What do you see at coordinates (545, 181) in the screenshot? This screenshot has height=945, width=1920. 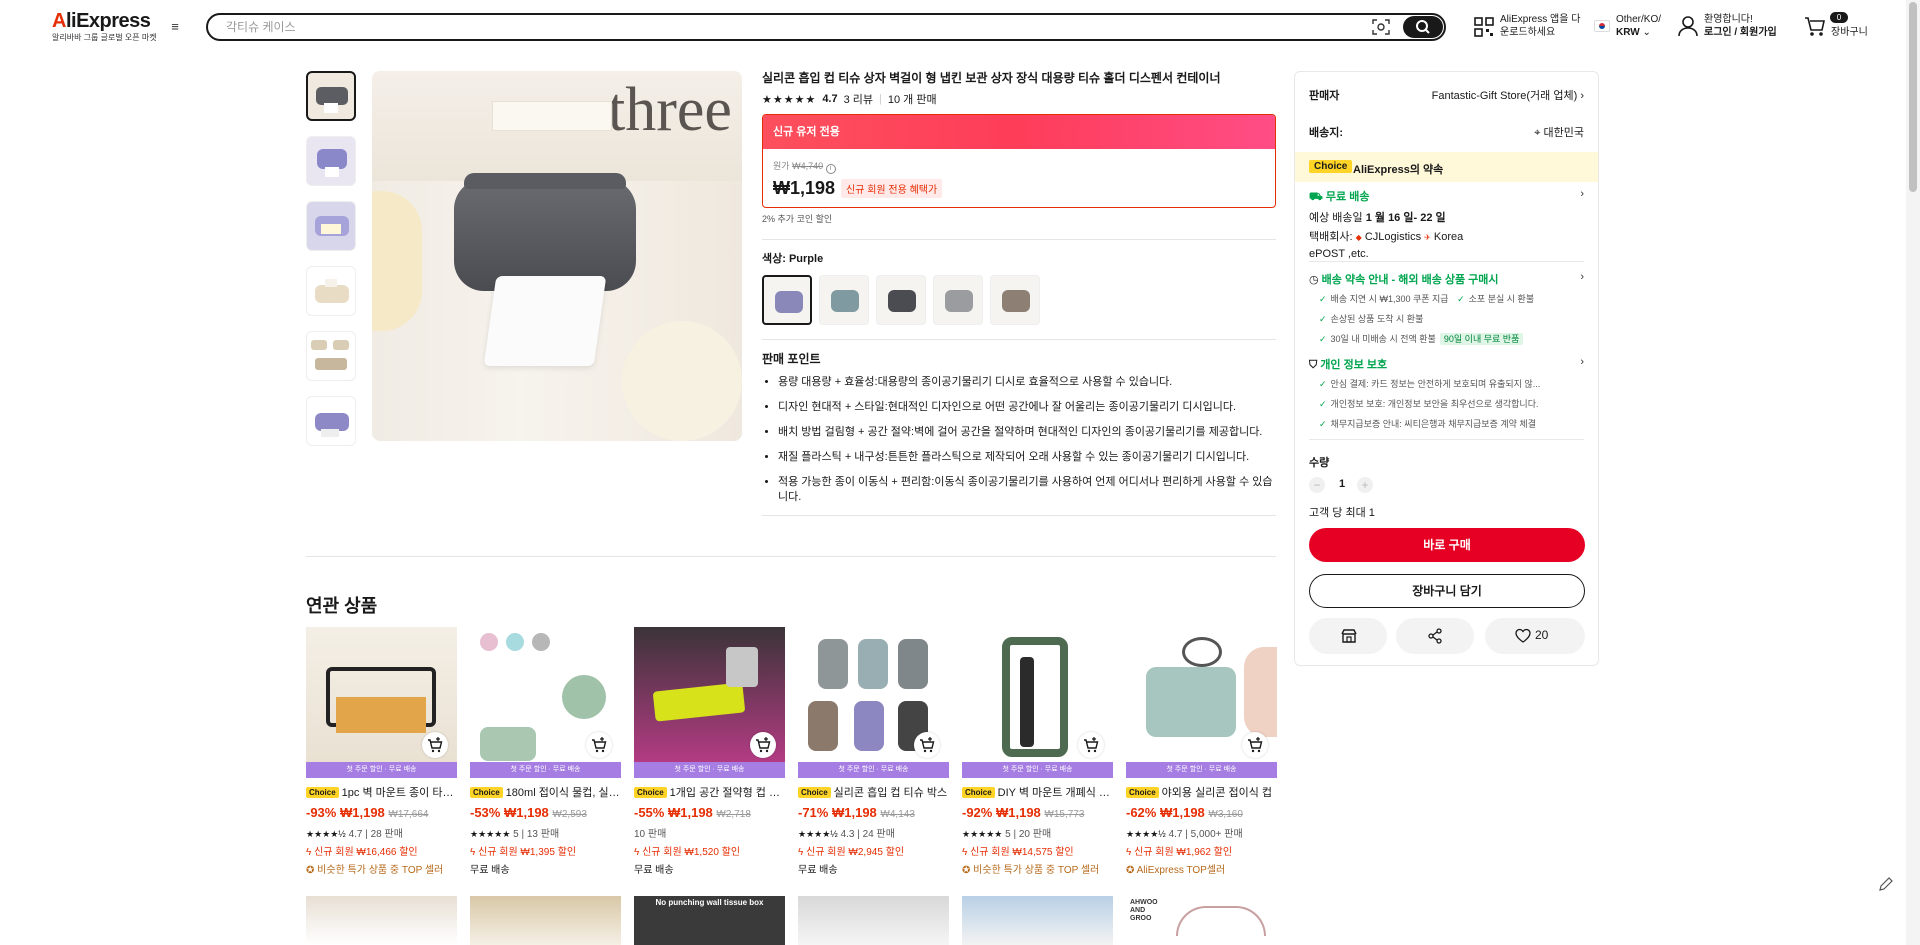 I see `image-tissue-lid` at bounding box center [545, 181].